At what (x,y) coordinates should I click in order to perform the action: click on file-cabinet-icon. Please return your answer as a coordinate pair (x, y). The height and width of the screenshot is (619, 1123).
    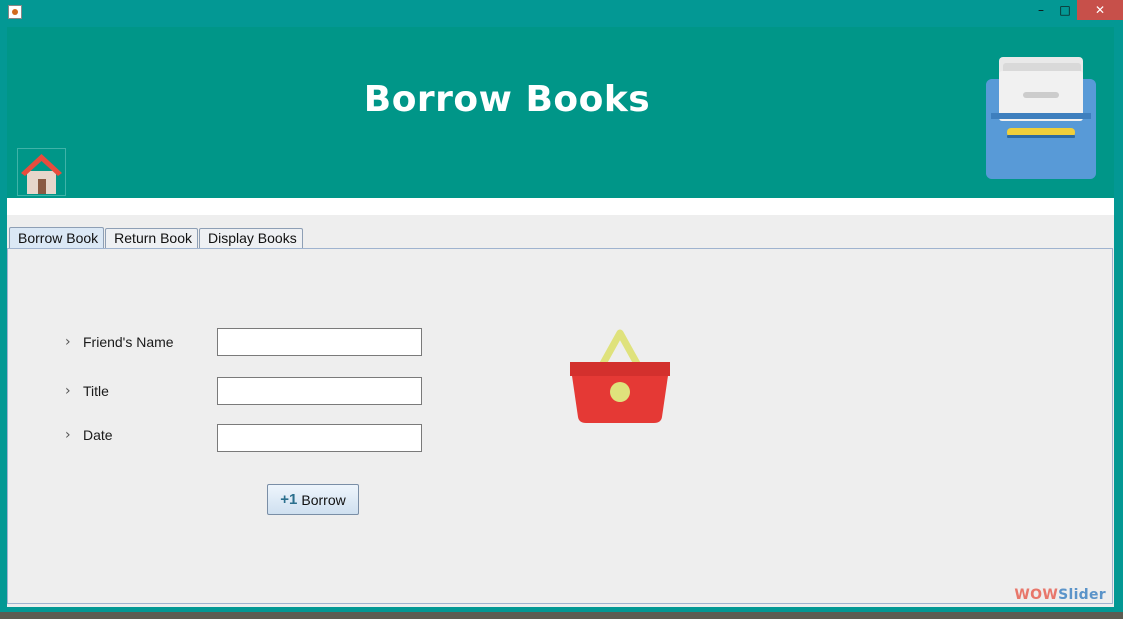
    Looking at the image, I should click on (1041, 118).